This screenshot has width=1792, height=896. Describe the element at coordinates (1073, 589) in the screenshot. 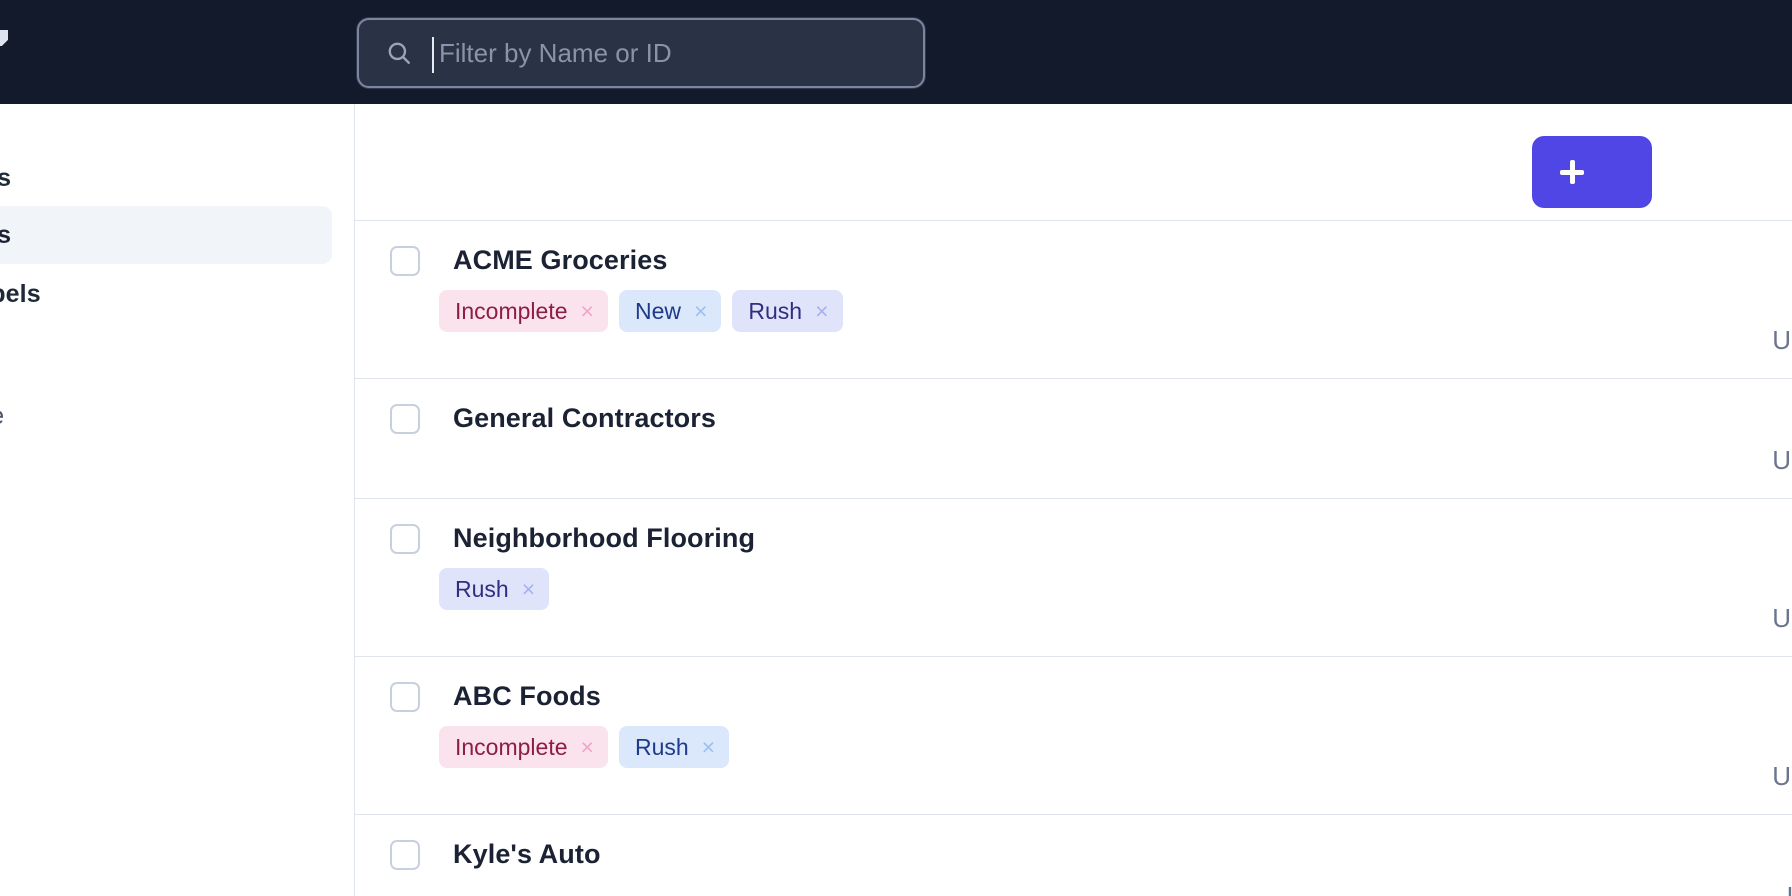

I see `tag-list: Rush ×` at that location.